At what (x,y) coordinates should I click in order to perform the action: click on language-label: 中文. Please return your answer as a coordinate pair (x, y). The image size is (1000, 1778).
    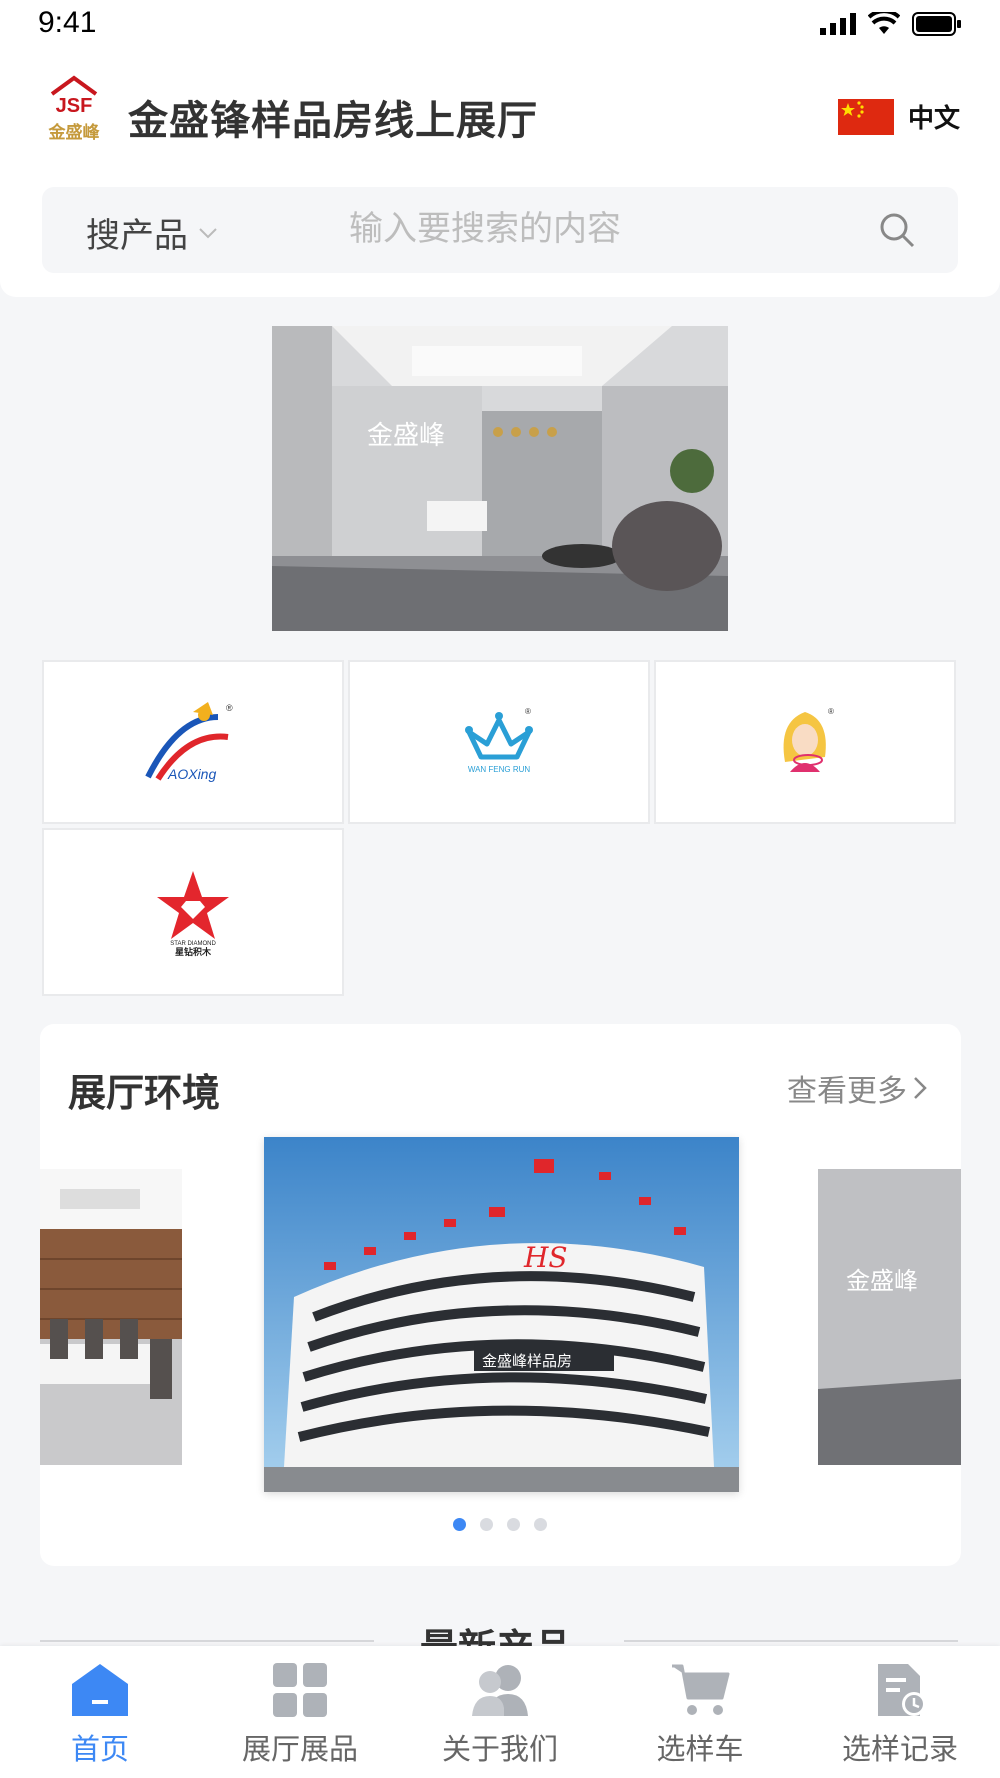
    Looking at the image, I should click on (933, 119).